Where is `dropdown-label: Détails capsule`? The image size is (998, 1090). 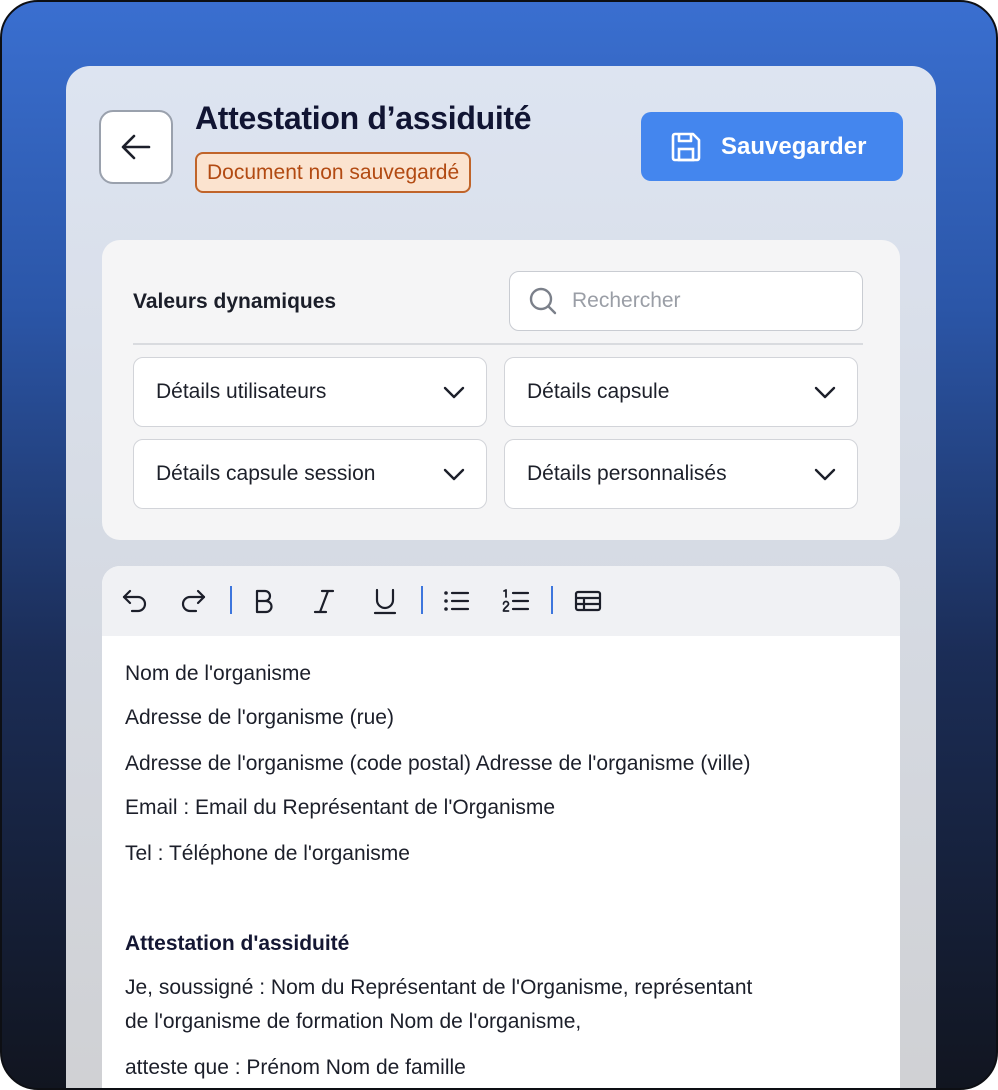 dropdown-label: Détails capsule is located at coordinates (598, 391).